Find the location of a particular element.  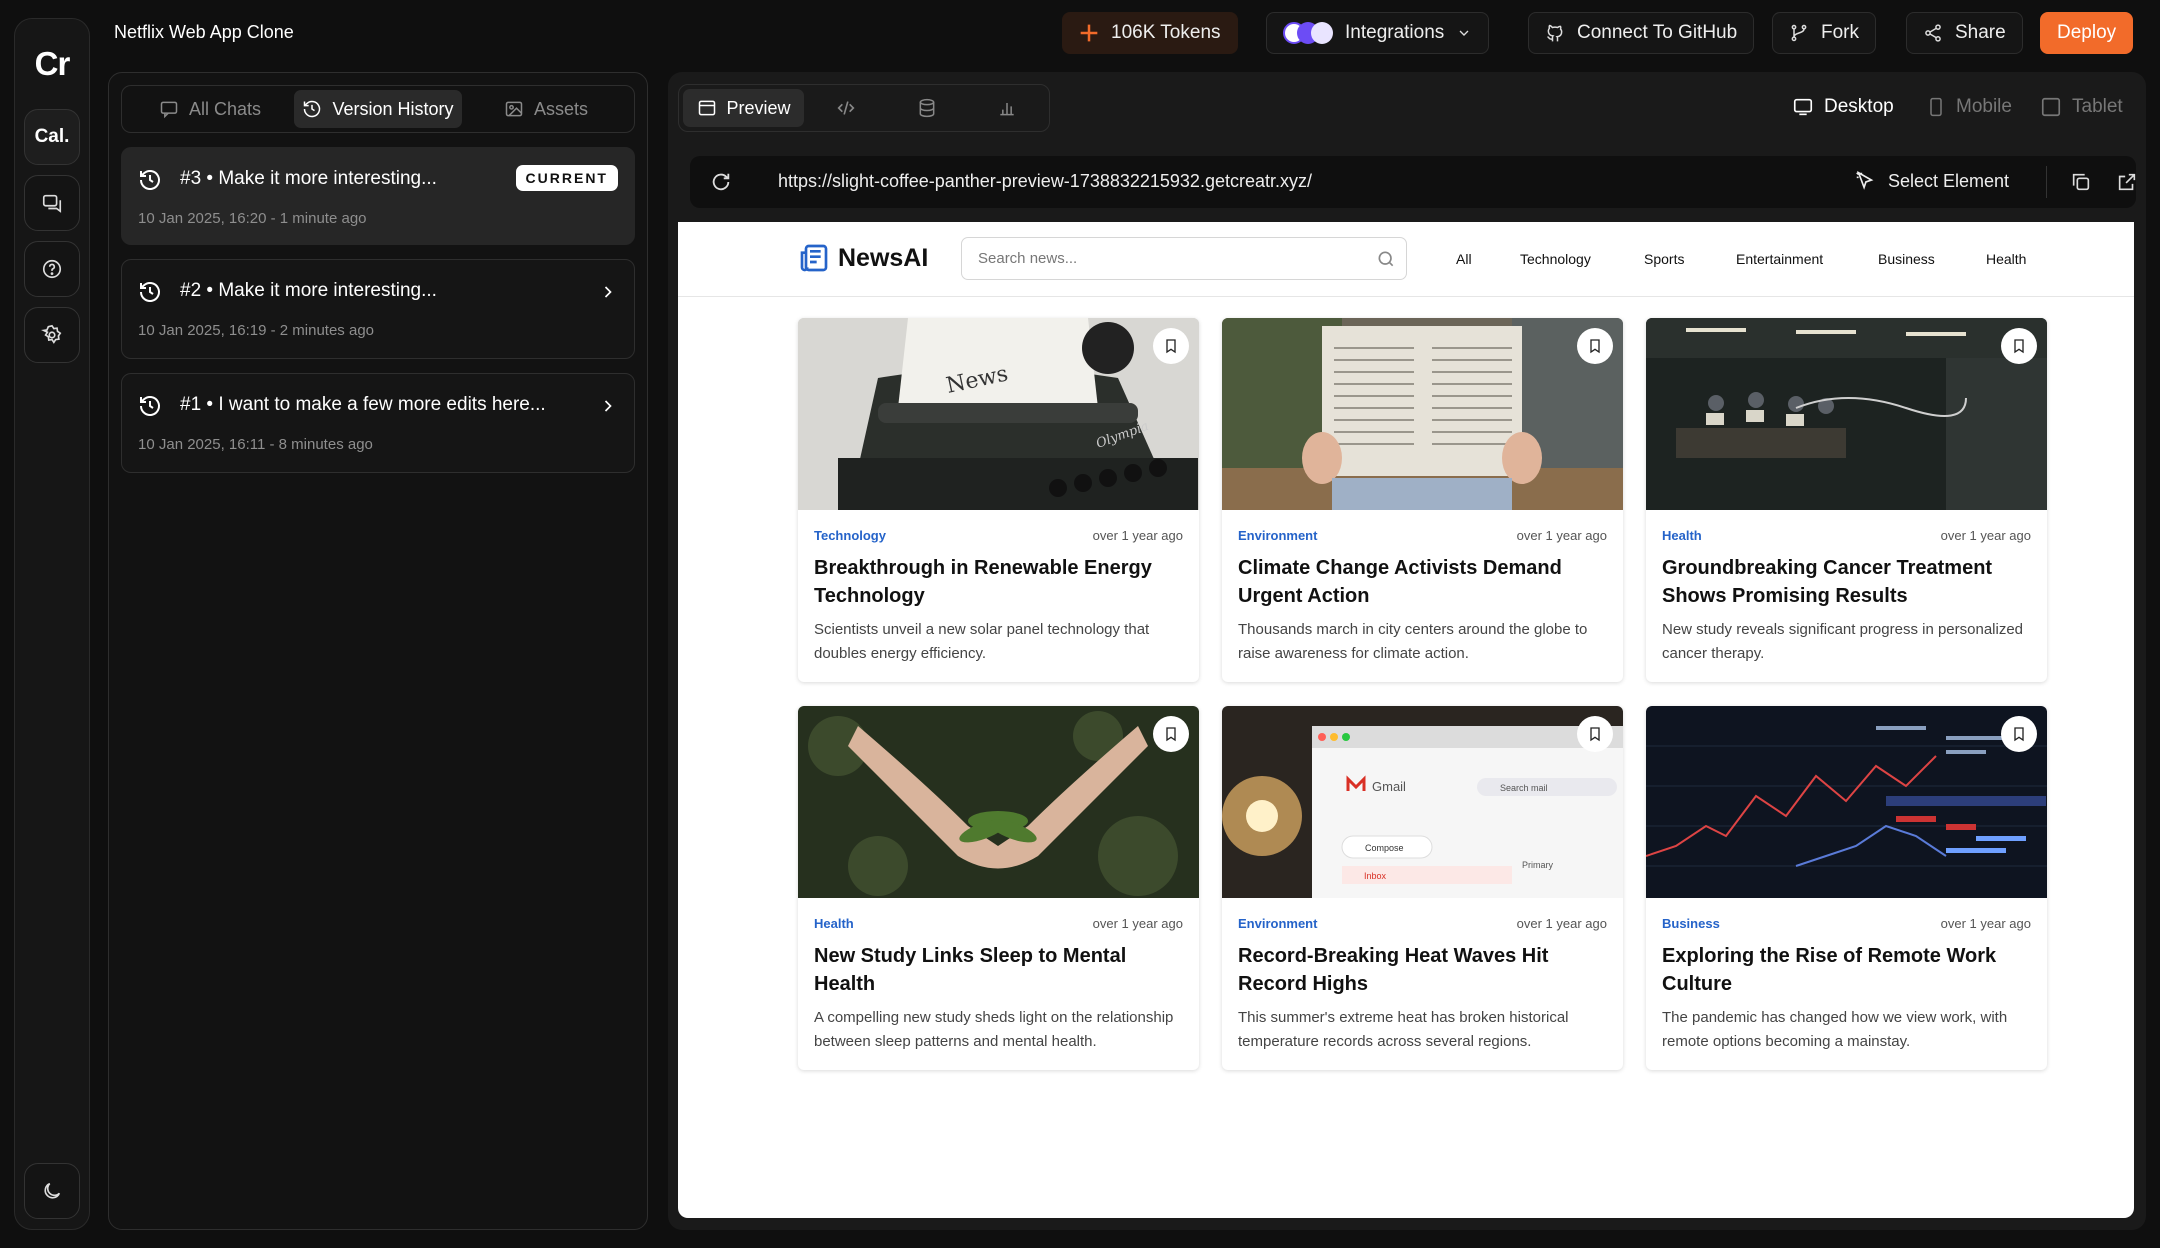

app-logo: Cr is located at coordinates (52, 64).